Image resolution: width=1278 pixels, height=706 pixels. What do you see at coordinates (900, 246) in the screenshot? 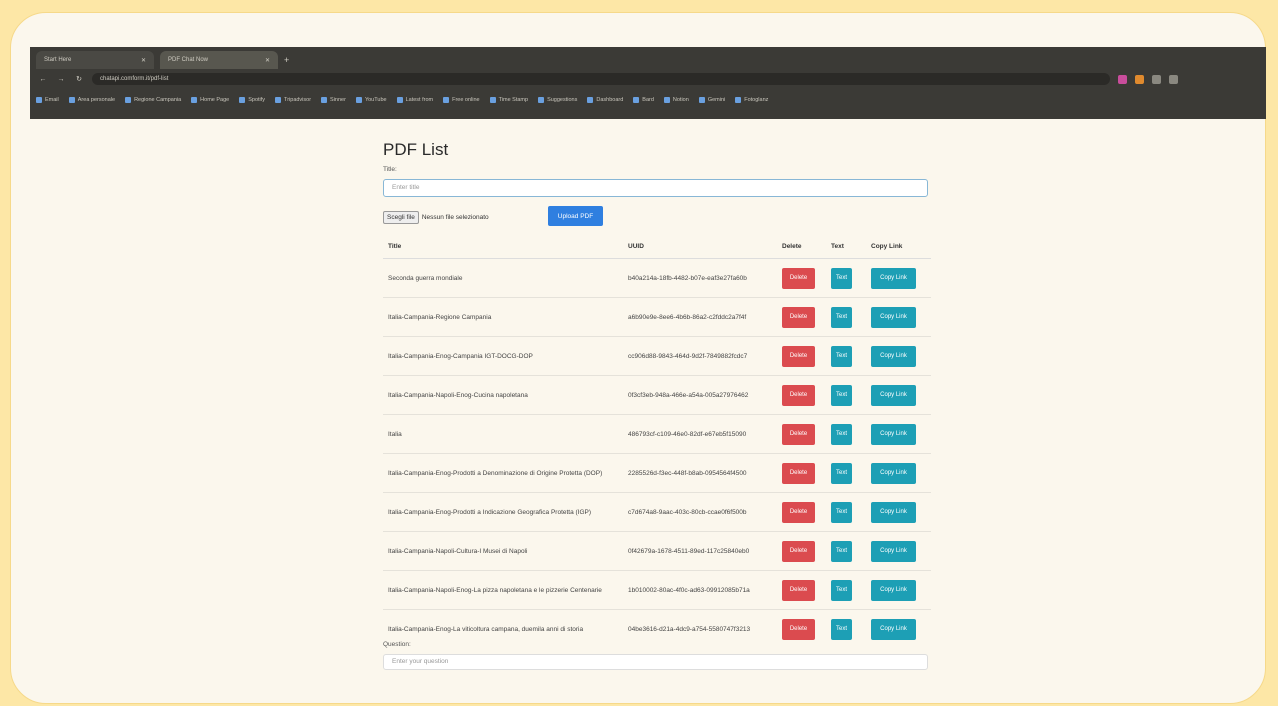
I see `column-header-copy-link: Copy Link` at bounding box center [900, 246].